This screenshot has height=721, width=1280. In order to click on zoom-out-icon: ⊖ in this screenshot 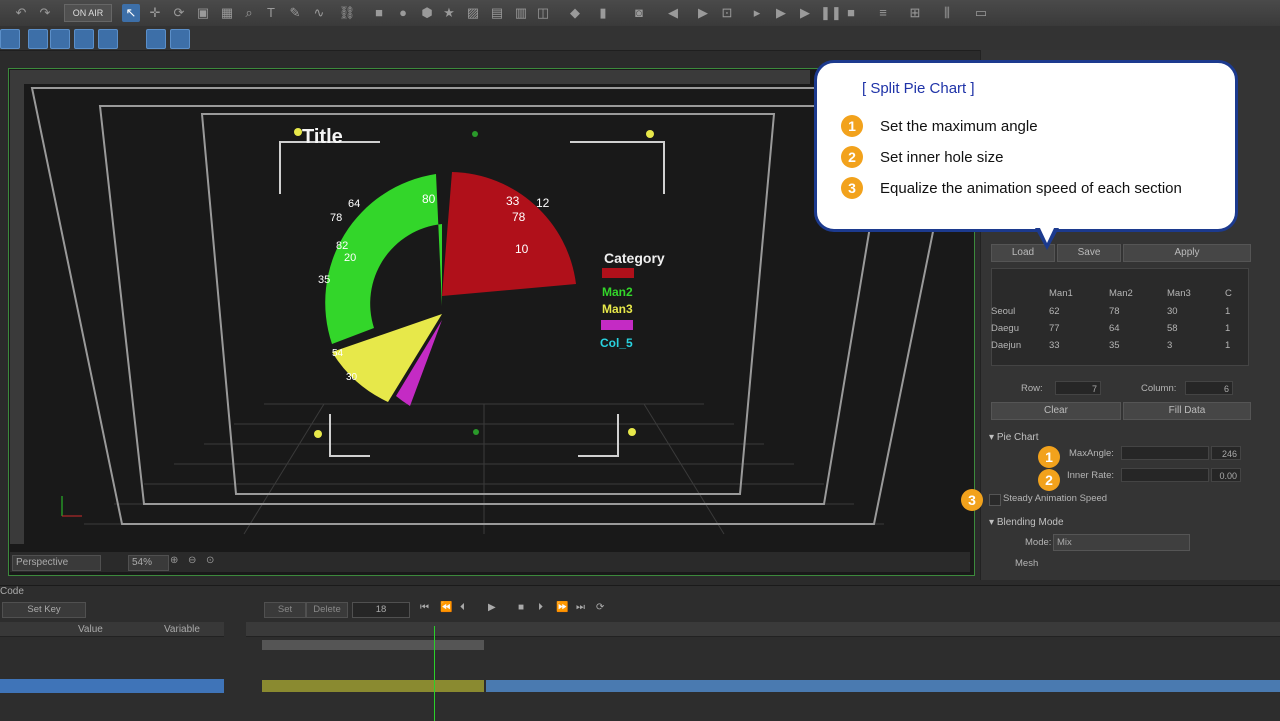, I will do `click(192, 560)`.